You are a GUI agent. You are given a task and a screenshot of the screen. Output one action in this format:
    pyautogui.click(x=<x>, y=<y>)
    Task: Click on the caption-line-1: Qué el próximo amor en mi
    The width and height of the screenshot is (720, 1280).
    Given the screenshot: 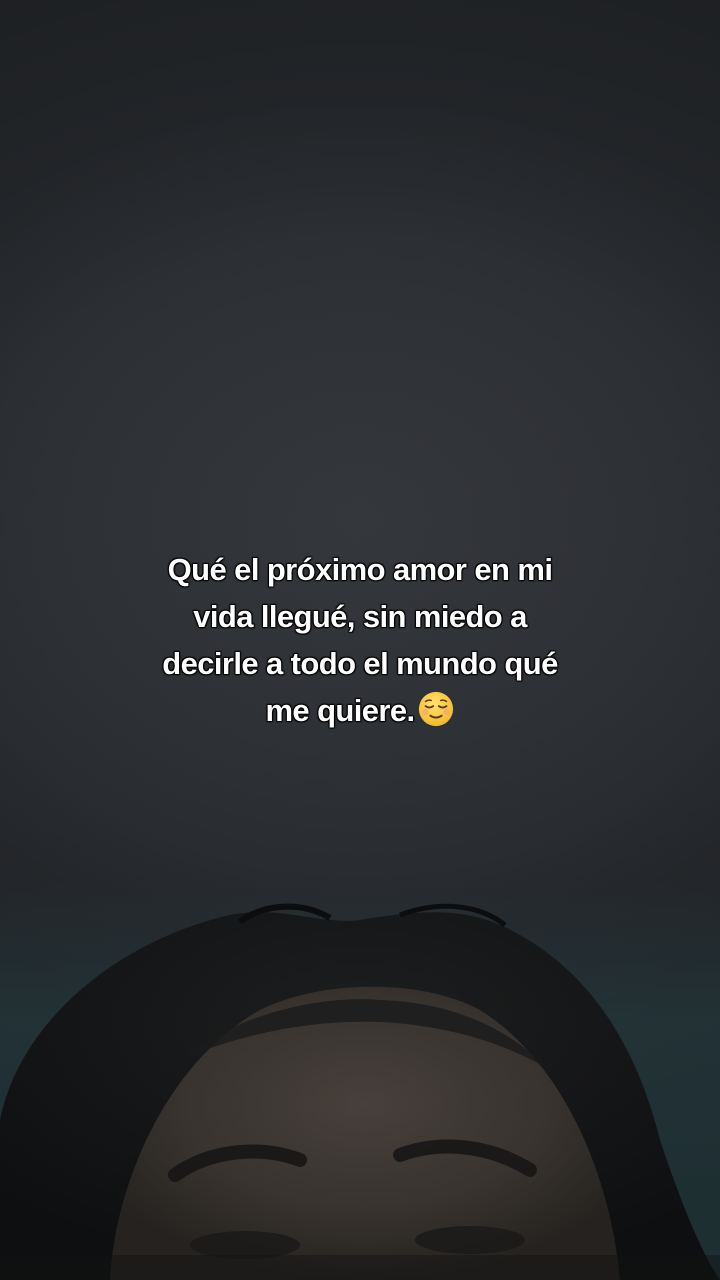 What is the action you would take?
    pyautogui.click(x=360, y=569)
    